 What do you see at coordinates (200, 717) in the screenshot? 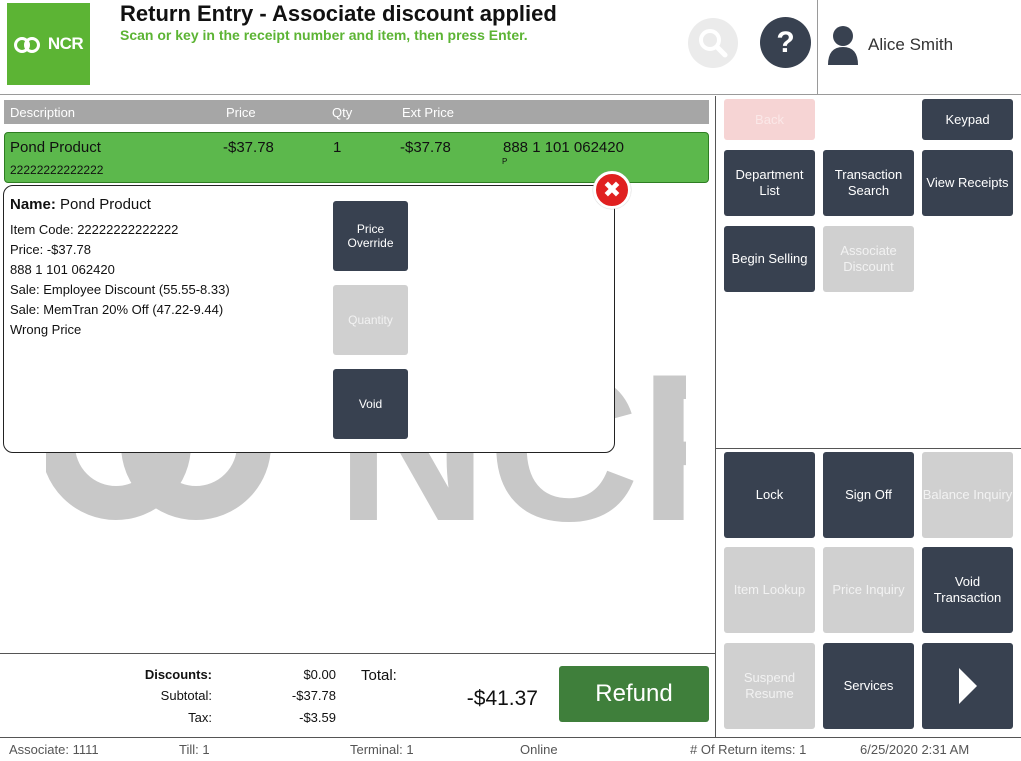
I see `tax-label: Tax:` at bounding box center [200, 717].